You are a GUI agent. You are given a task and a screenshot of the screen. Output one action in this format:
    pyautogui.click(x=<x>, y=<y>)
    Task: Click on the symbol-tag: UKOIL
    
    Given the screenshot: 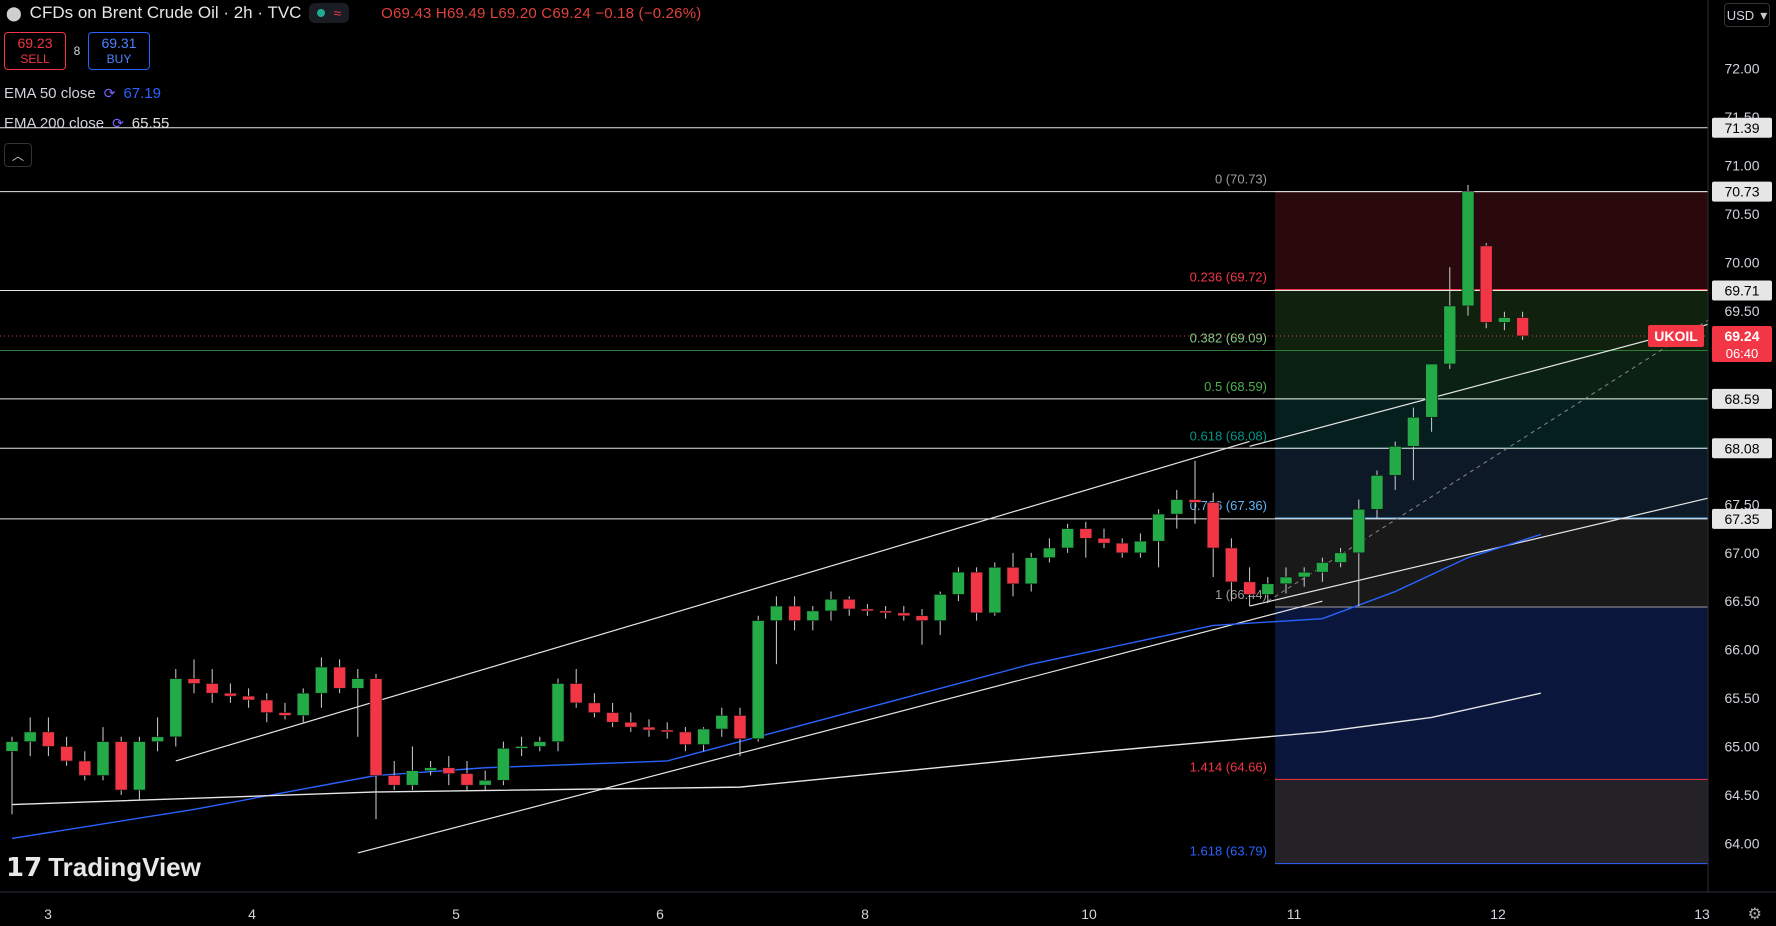 What is the action you would take?
    pyautogui.click(x=1676, y=336)
    